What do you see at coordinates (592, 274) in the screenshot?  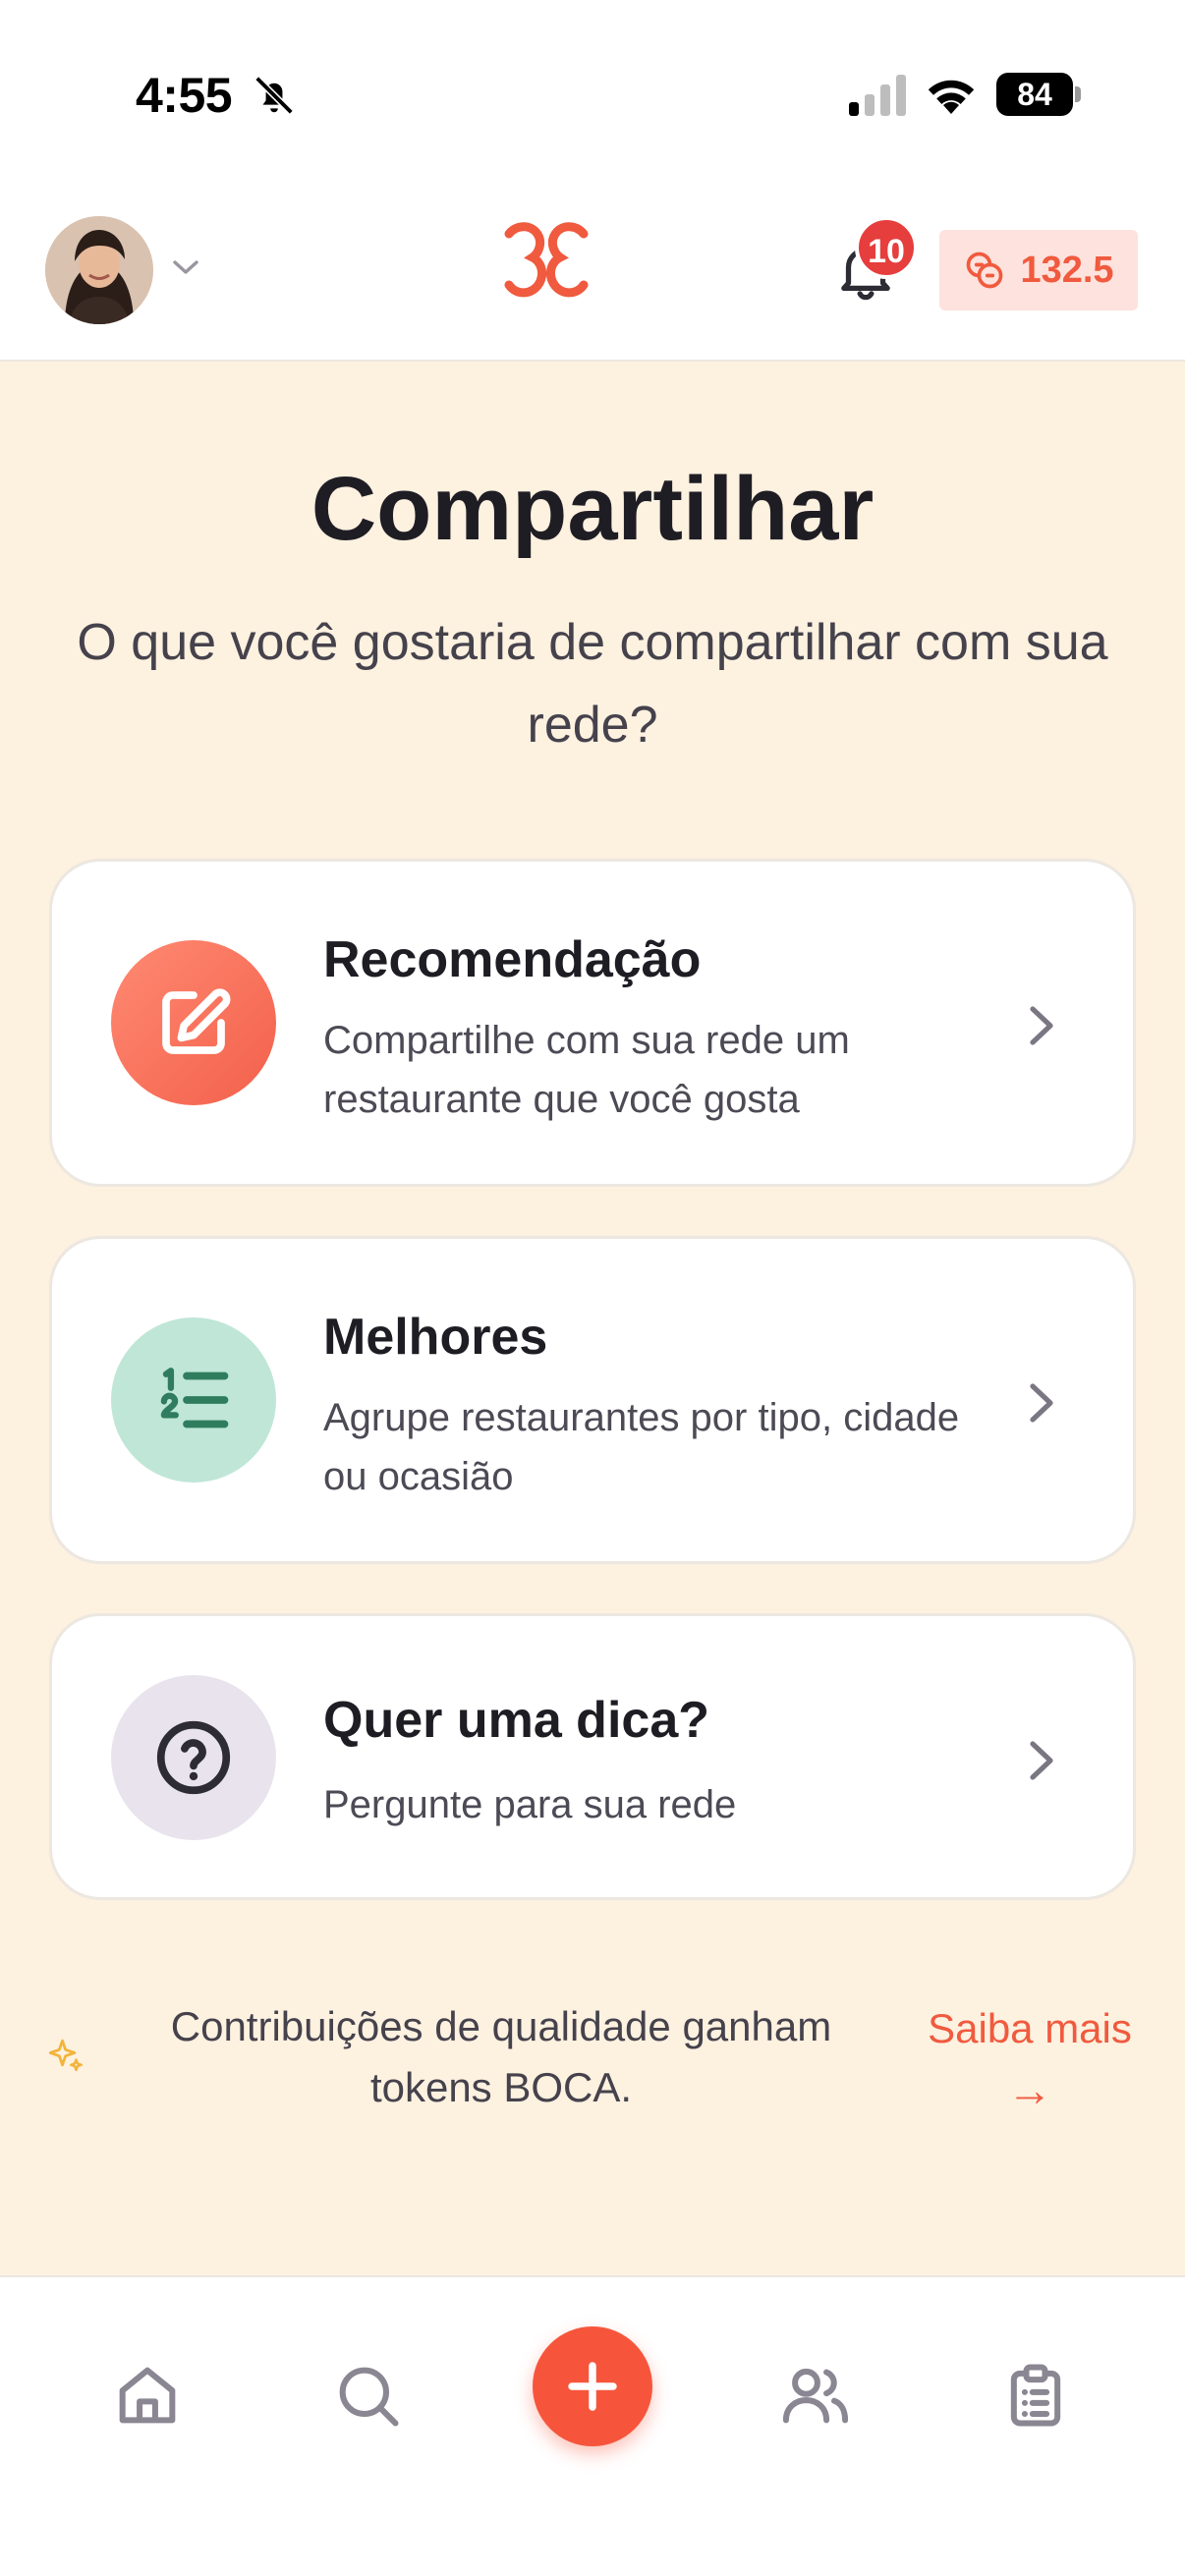 I see `app-header: 10 132.5` at bounding box center [592, 274].